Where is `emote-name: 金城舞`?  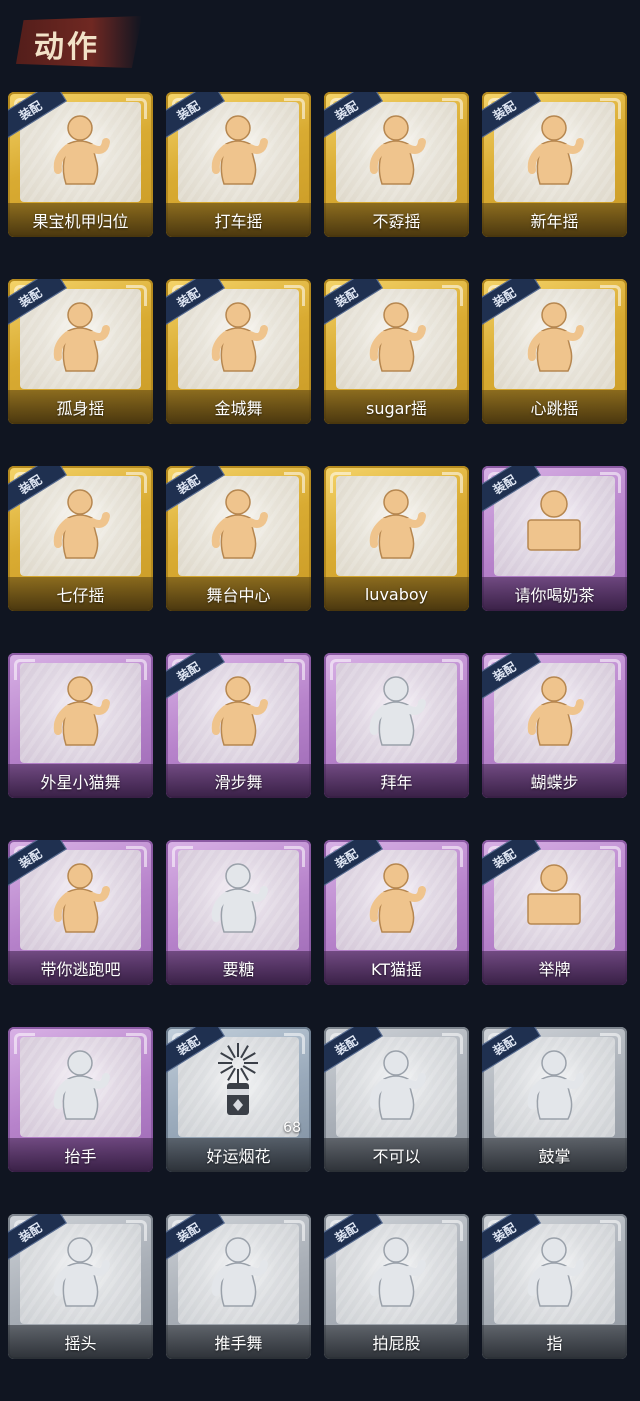
emote-name: 金城舞 is located at coordinates (238, 408).